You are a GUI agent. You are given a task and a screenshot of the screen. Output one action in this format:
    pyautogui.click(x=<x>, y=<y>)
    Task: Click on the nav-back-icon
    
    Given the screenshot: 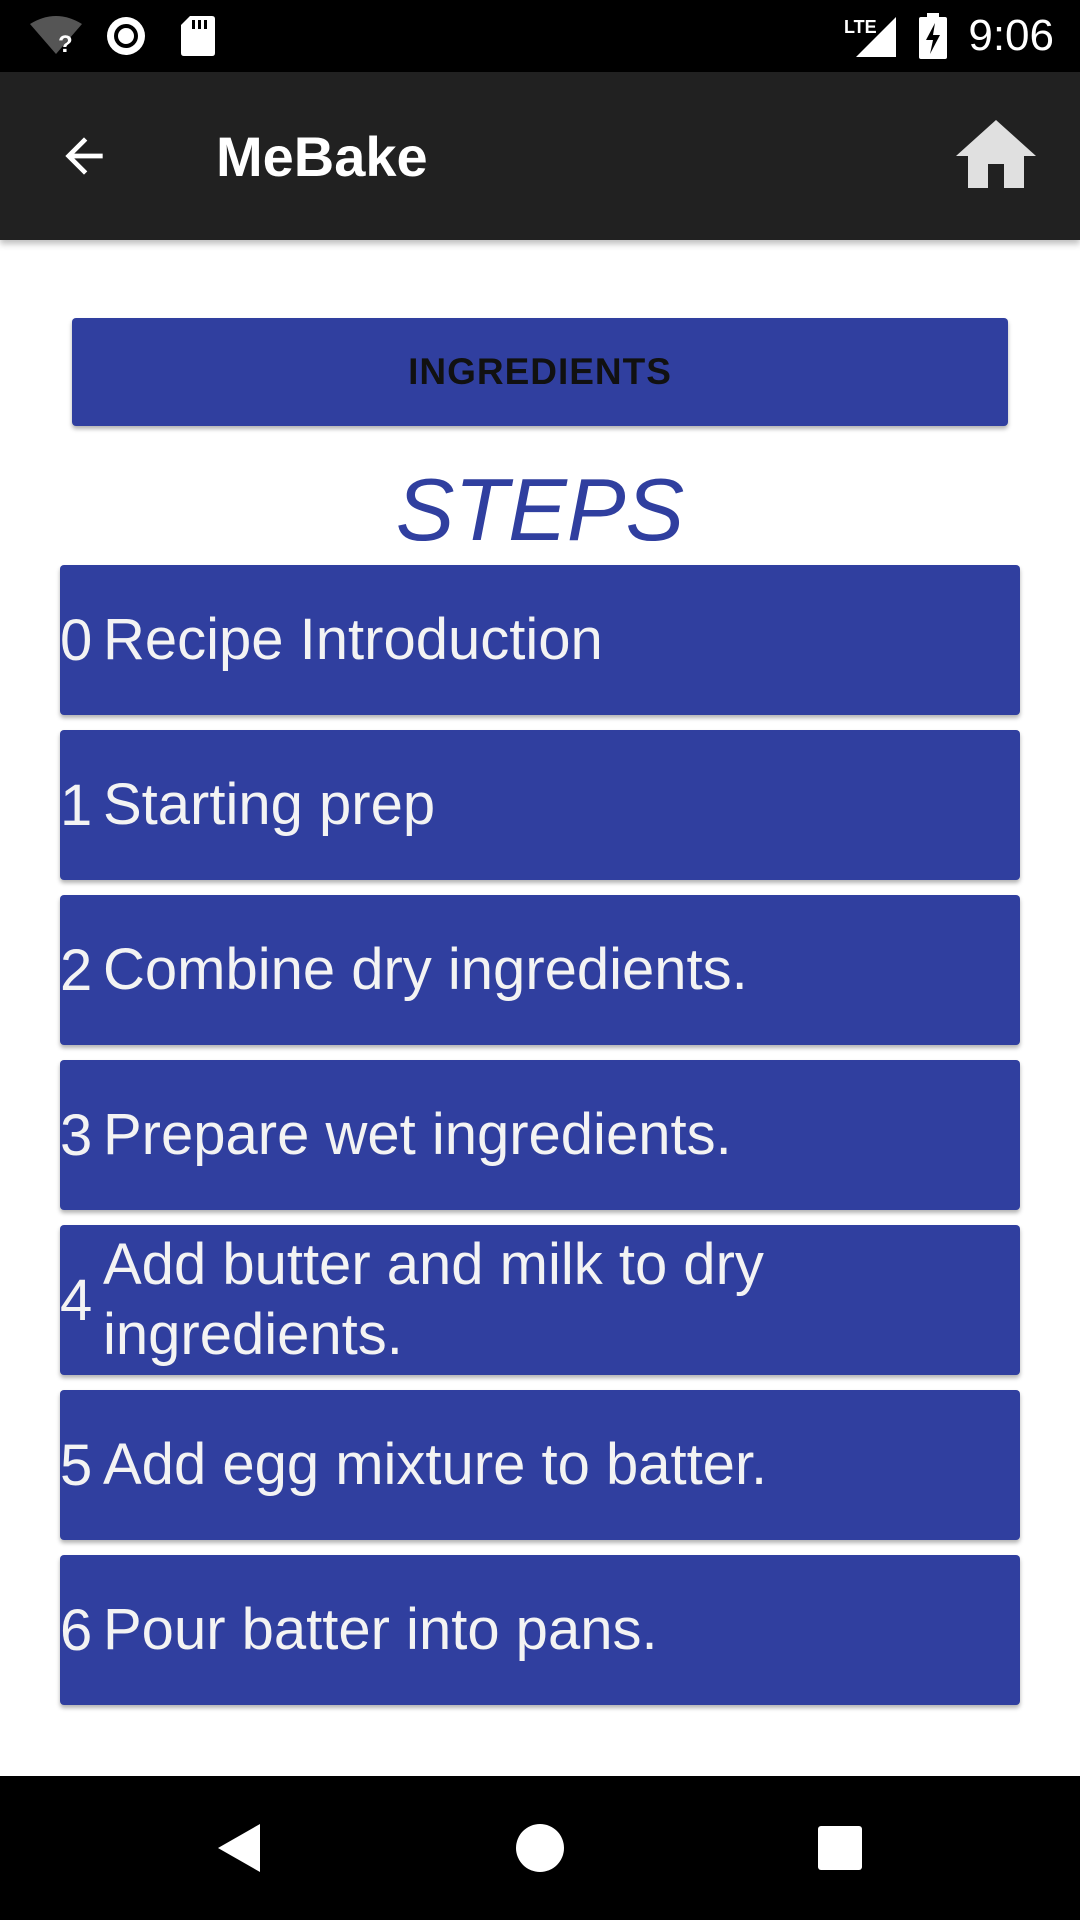 What is the action you would take?
    pyautogui.click(x=239, y=1848)
    